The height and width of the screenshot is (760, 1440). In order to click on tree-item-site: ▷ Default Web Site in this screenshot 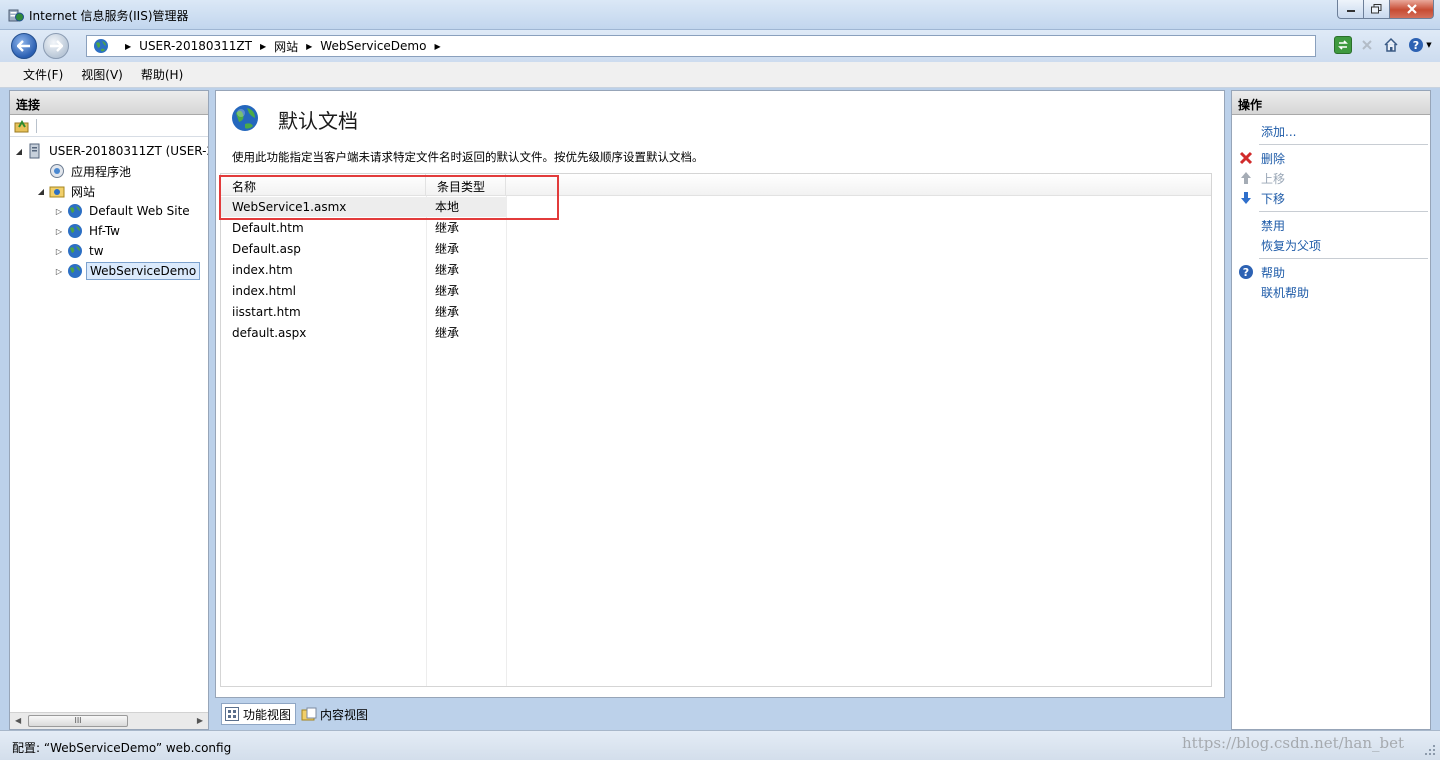, I will do `click(123, 211)`.